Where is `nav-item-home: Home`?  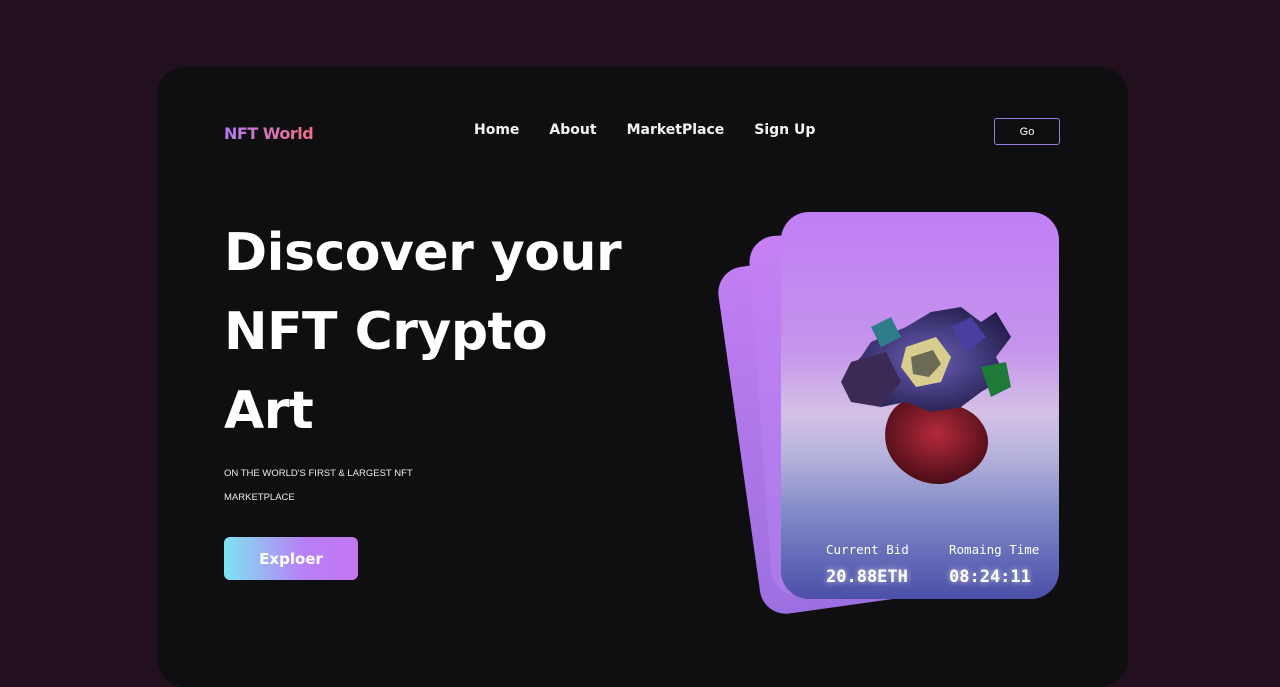
nav-item-home: Home is located at coordinates (496, 130).